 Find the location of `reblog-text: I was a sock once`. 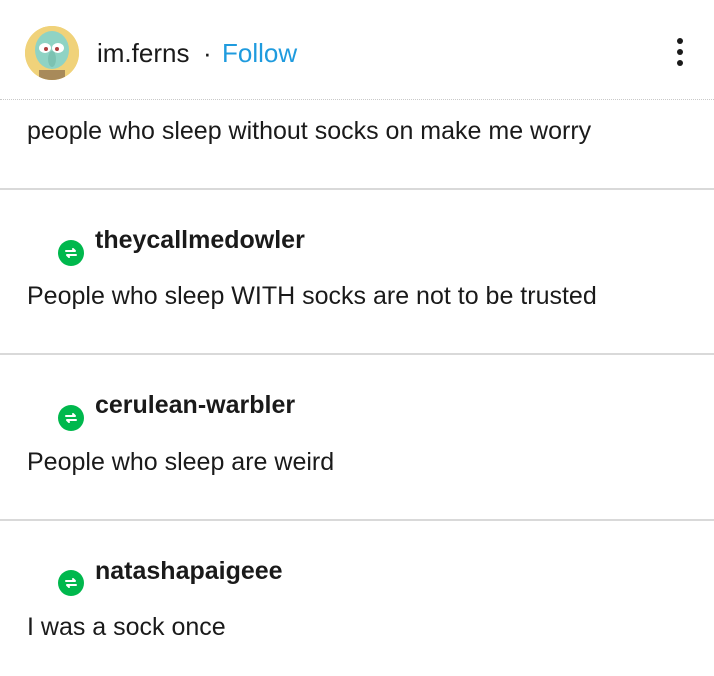

reblog-text: I was a sock once is located at coordinates (126, 627).